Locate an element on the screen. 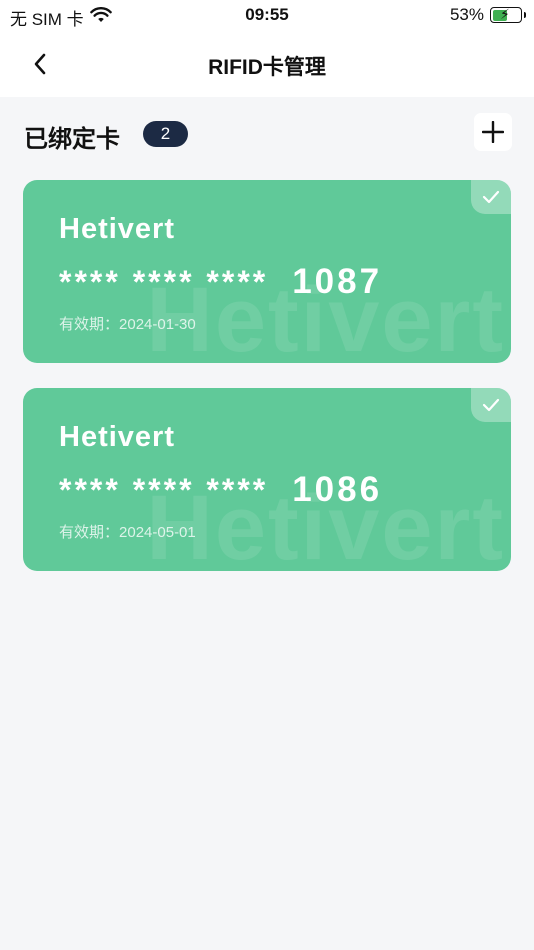 The height and width of the screenshot is (950, 534). battery-icon: ⚡ is located at coordinates (508, 14).